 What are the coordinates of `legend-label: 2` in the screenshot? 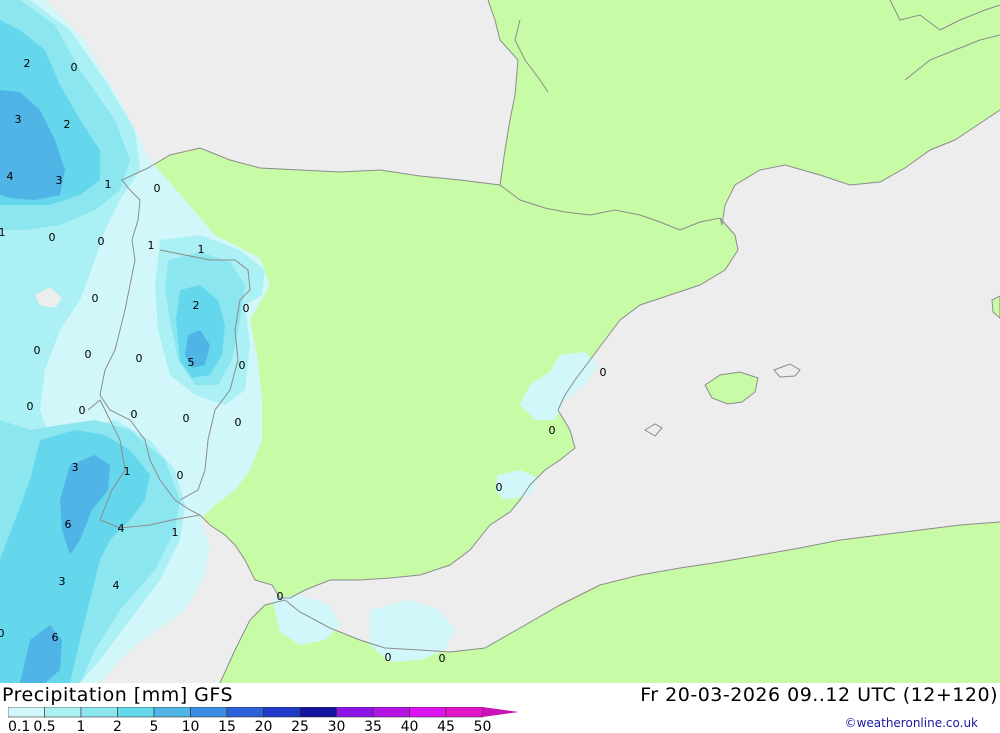 It's located at (117, 726).